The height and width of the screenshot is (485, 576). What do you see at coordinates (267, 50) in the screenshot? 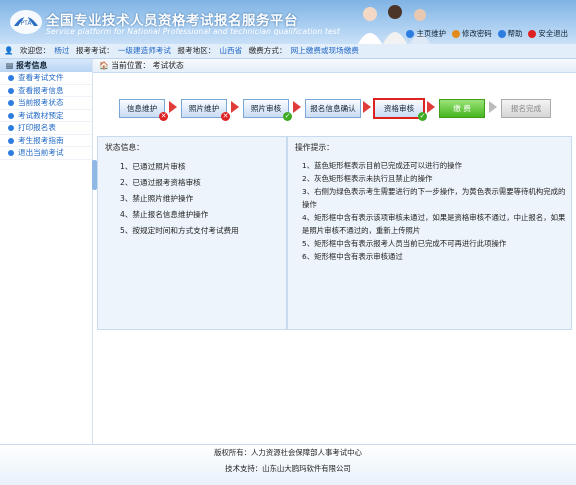
I see `pay-label: 缴费方式：` at bounding box center [267, 50].